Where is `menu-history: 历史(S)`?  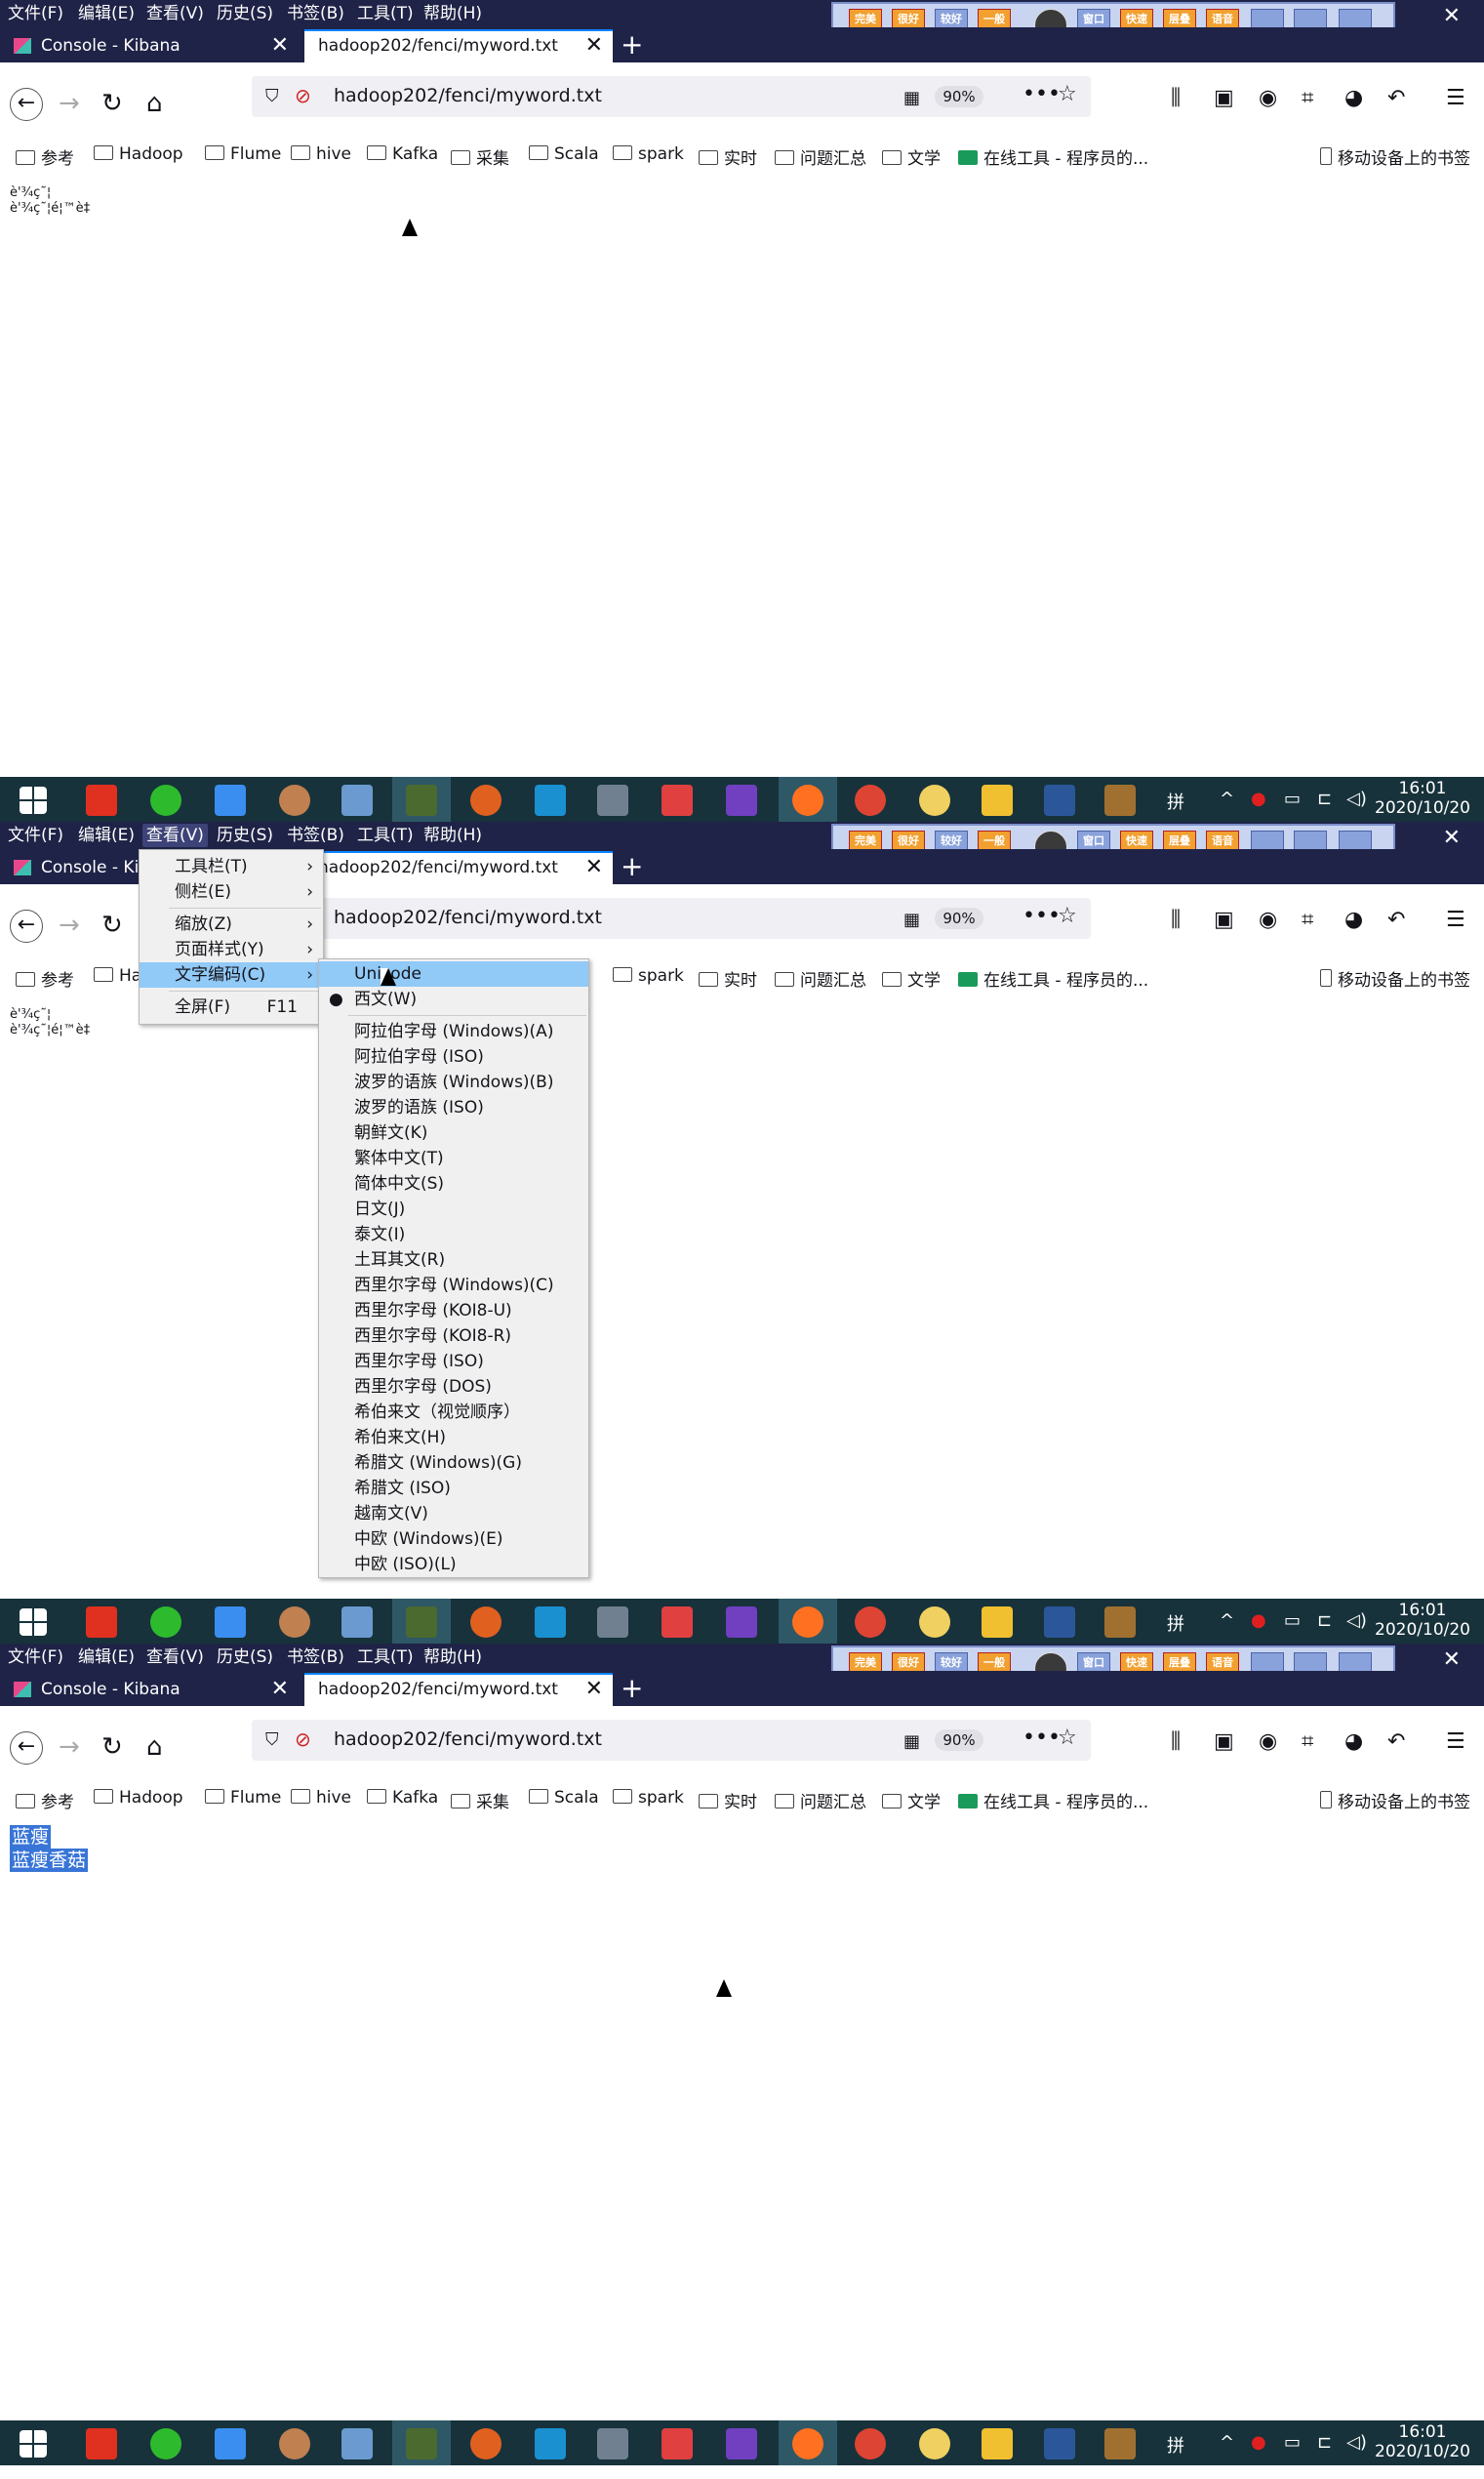
menu-history: 历史(S) is located at coordinates (245, 1657).